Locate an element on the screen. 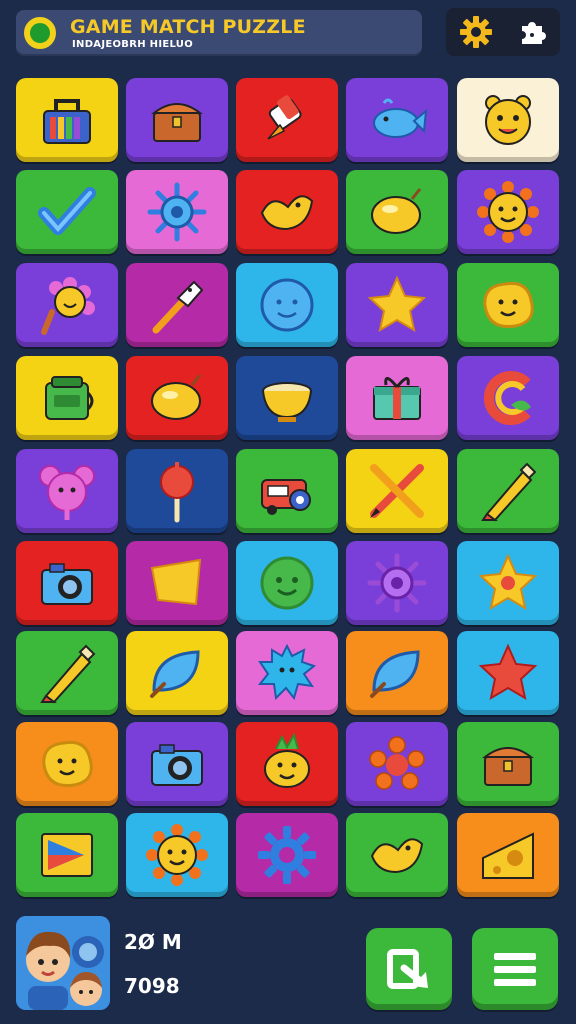 The image size is (576, 1024). export-arrow-icon is located at coordinates (407, 969).